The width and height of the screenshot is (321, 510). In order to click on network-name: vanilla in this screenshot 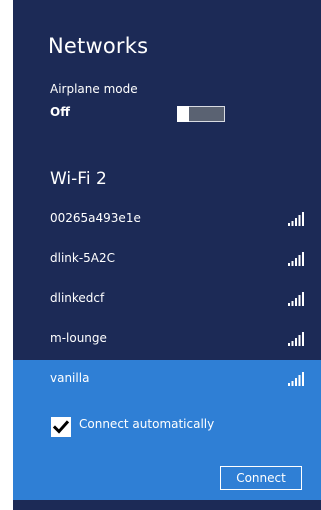, I will do `click(70, 378)`.